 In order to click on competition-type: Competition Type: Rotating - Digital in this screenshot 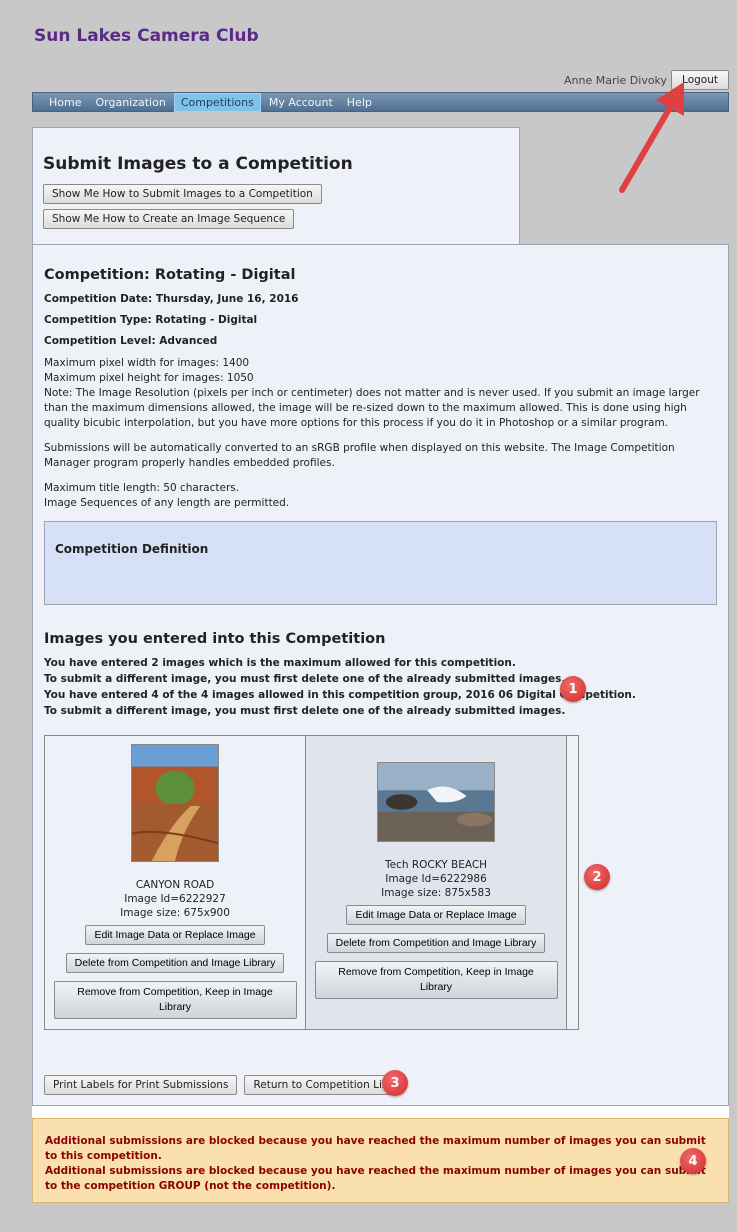, I will do `click(151, 320)`.